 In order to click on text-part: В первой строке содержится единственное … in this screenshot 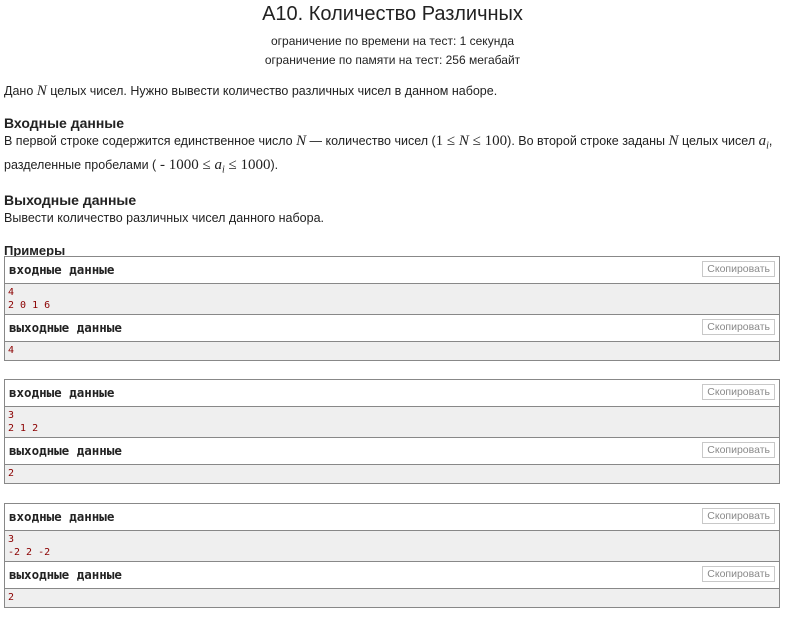, I will do `click(150, 141)`.